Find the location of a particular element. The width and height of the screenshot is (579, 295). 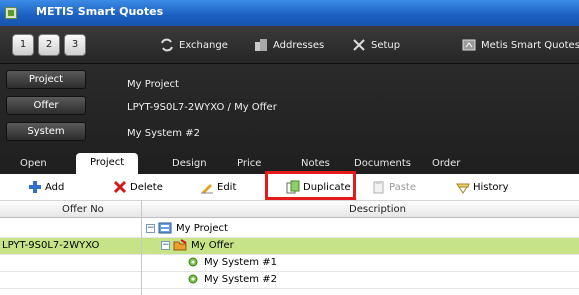

column-header-description: Description is located at coordinates (377, 209).